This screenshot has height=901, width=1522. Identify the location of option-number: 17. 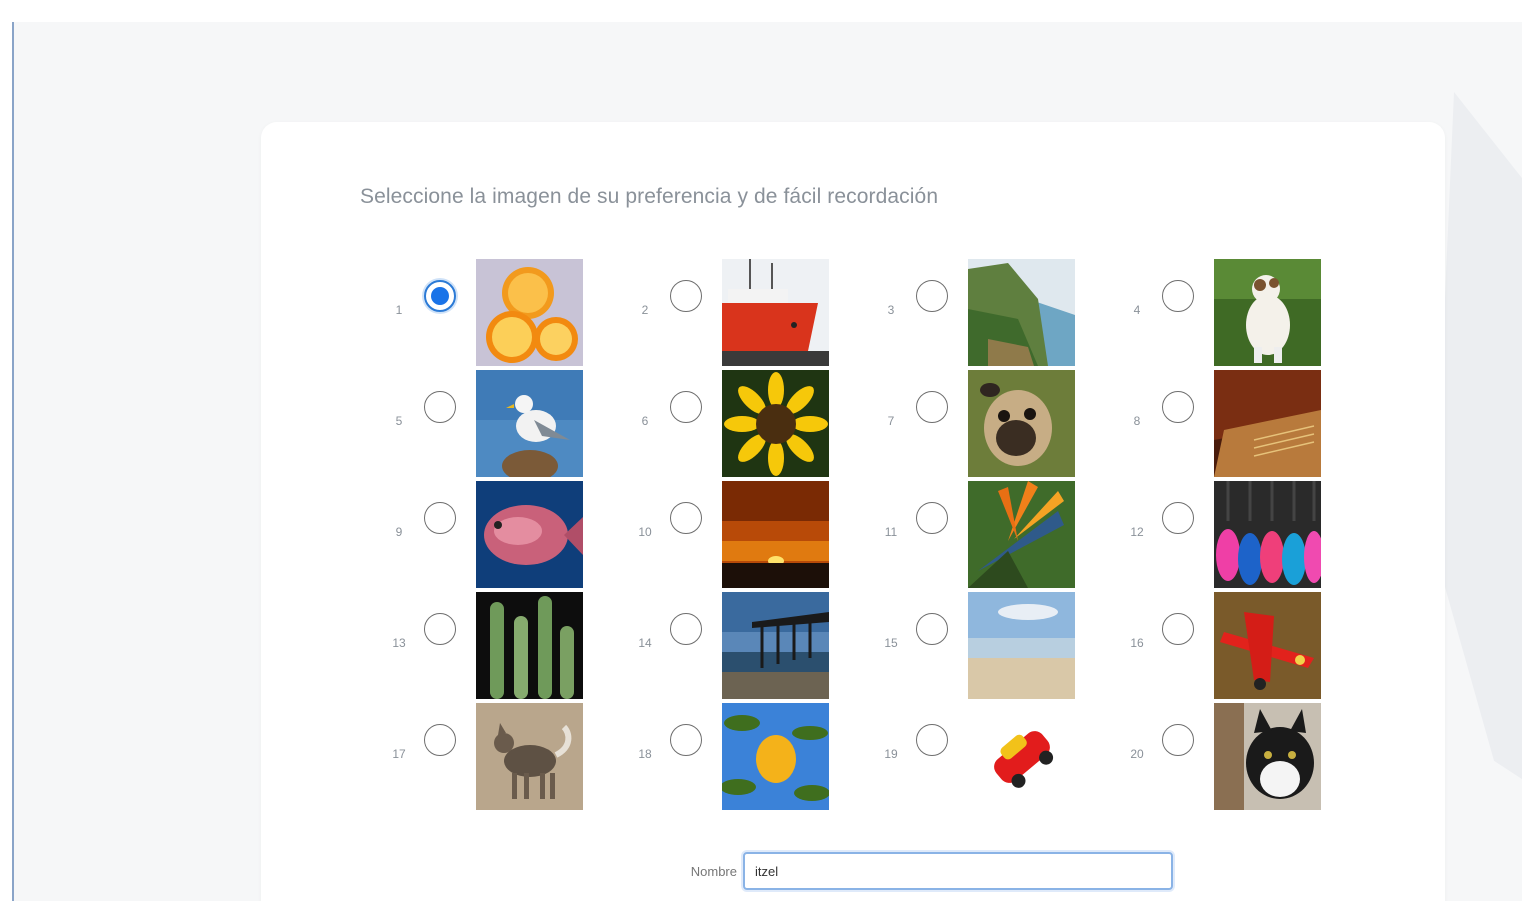
(399, 754).